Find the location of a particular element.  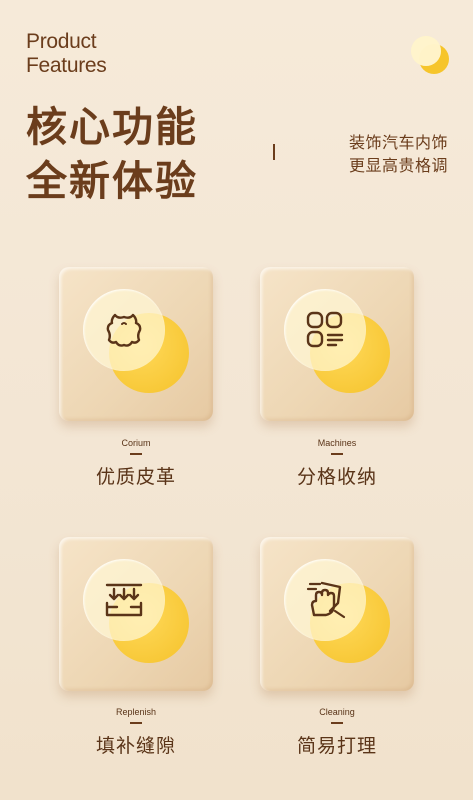

subtitle-line1: 装饰汽车内饰 is located at coordinates (398, 142).